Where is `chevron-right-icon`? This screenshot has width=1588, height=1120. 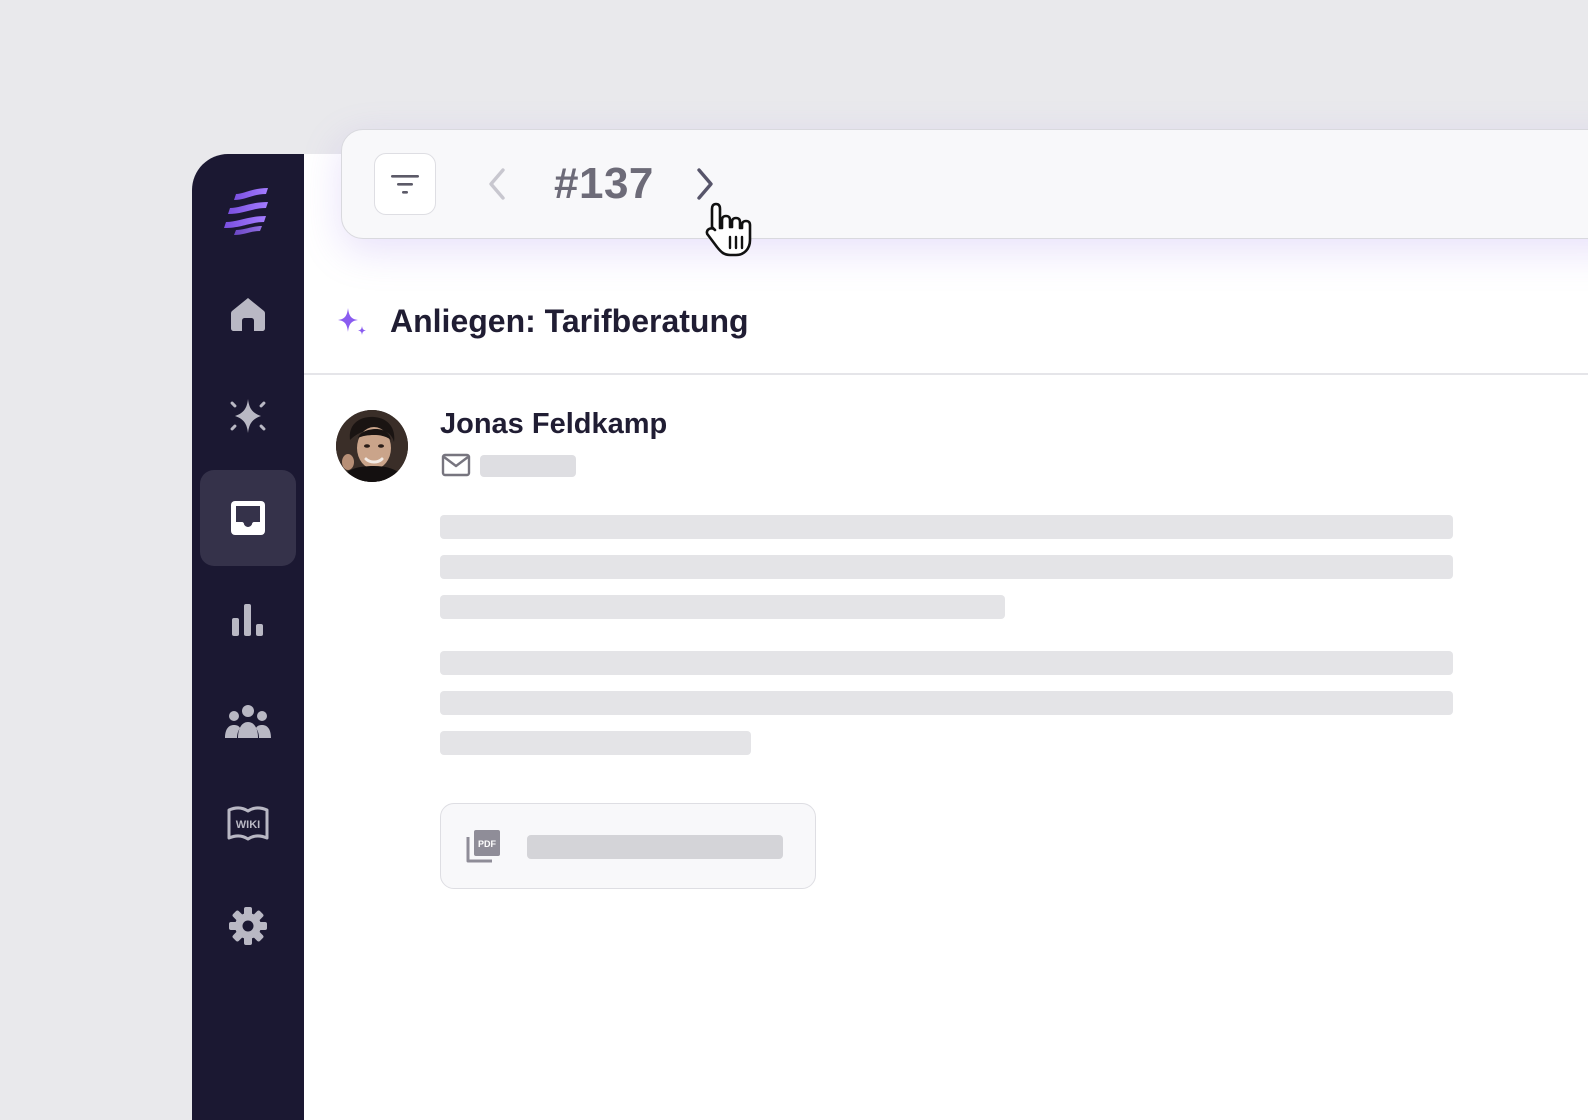
chevron-right-icon is located at coordinates (705, 184).